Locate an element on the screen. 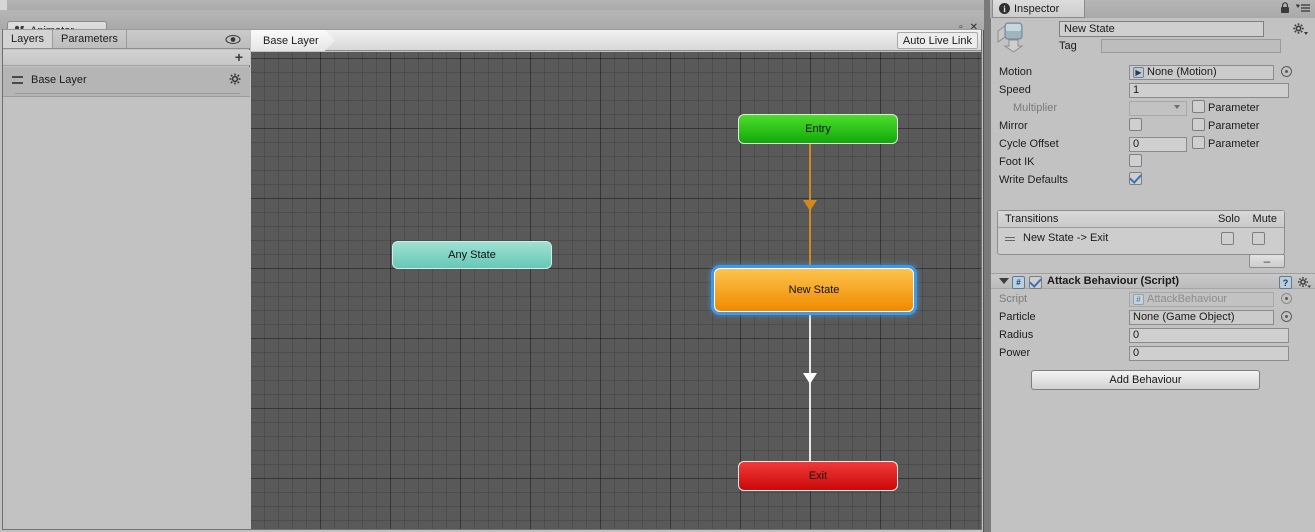 This screenshot has height=532, width=1315. property-row-power: Power 0 is located at coordinates (1153, 353).